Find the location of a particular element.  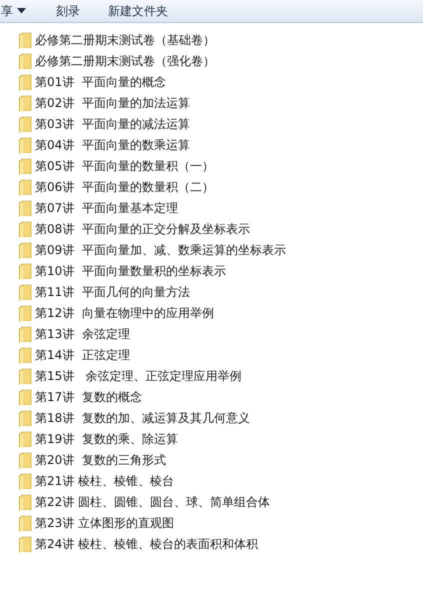

folder-name: 第23讲 立体图形的直观图 is located at coordinates (104, 523).